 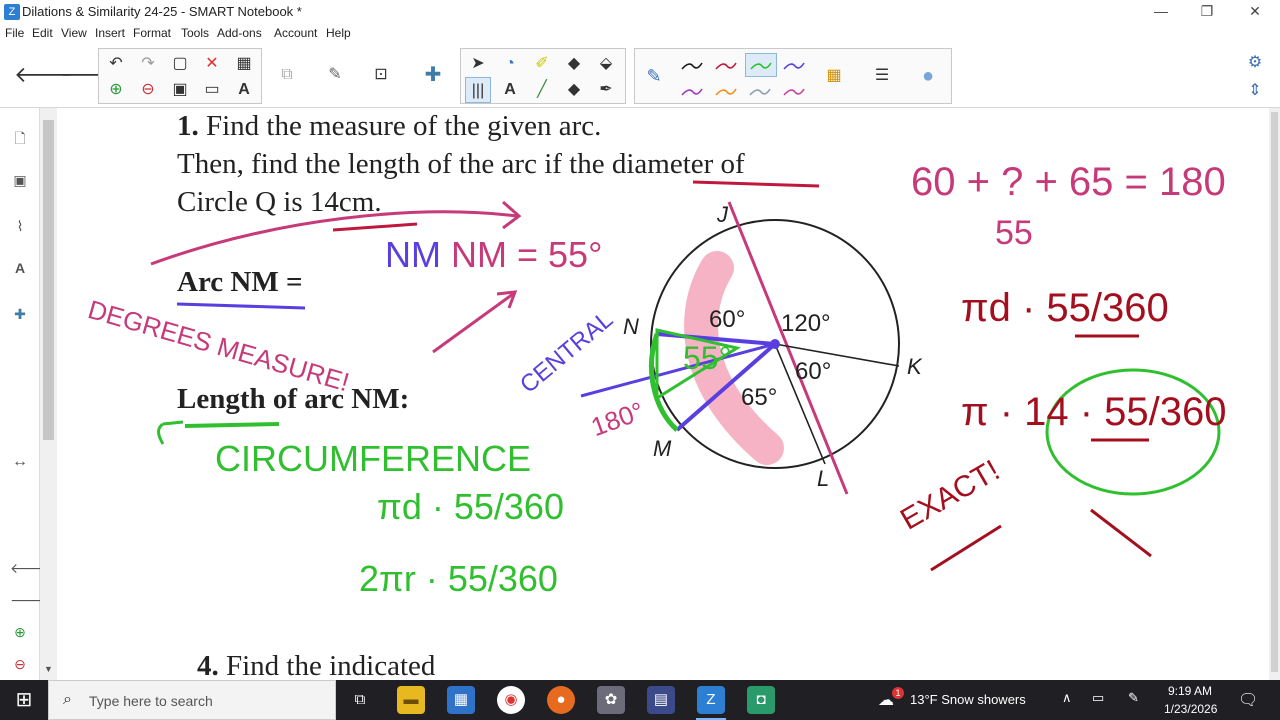 What do you see at coordinates (170, 432) in the screenshot?
I see `circumference-bracket` at bounding box center [170, 432].